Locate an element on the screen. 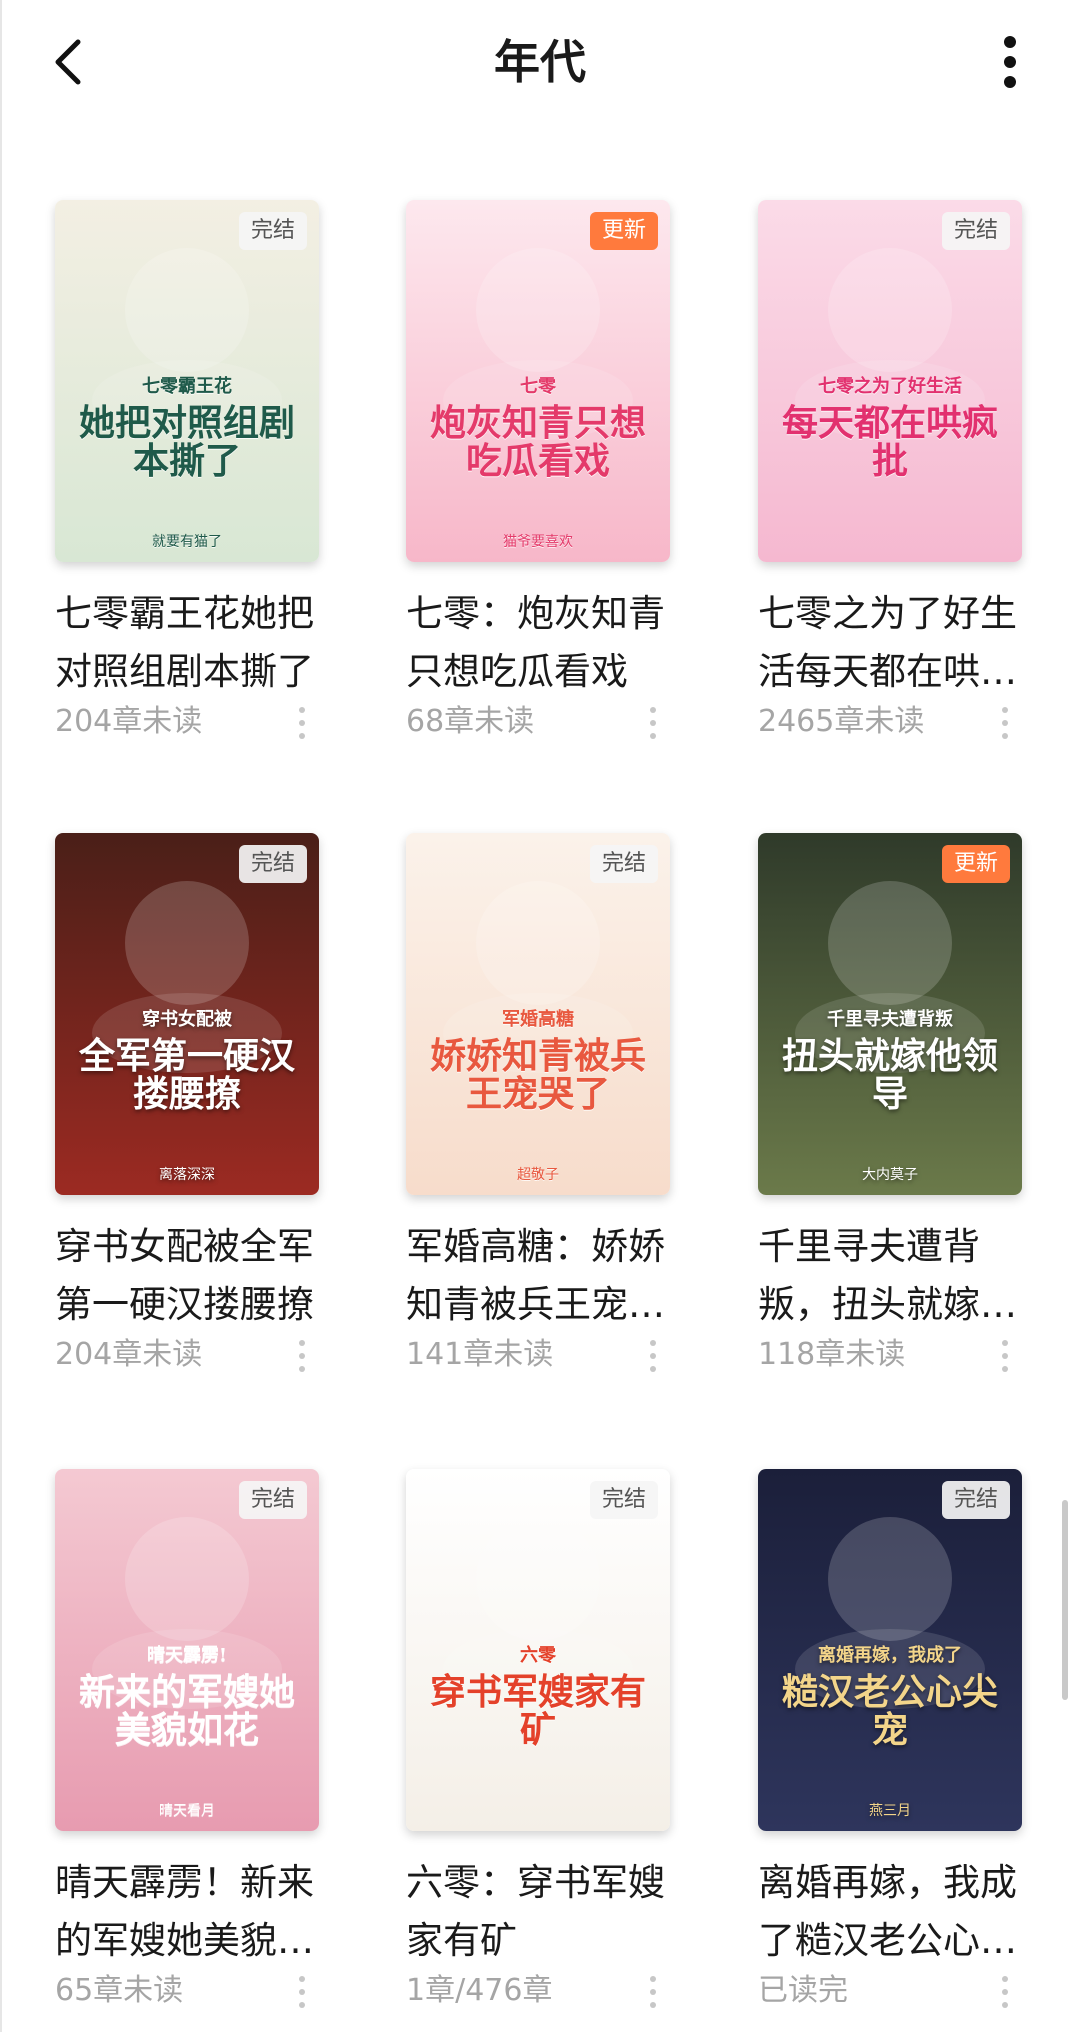 Image resolution: width=1080 pixels, height=2032 pixels. reading-status: 118章未读 is located at coordinates (832, 1354).